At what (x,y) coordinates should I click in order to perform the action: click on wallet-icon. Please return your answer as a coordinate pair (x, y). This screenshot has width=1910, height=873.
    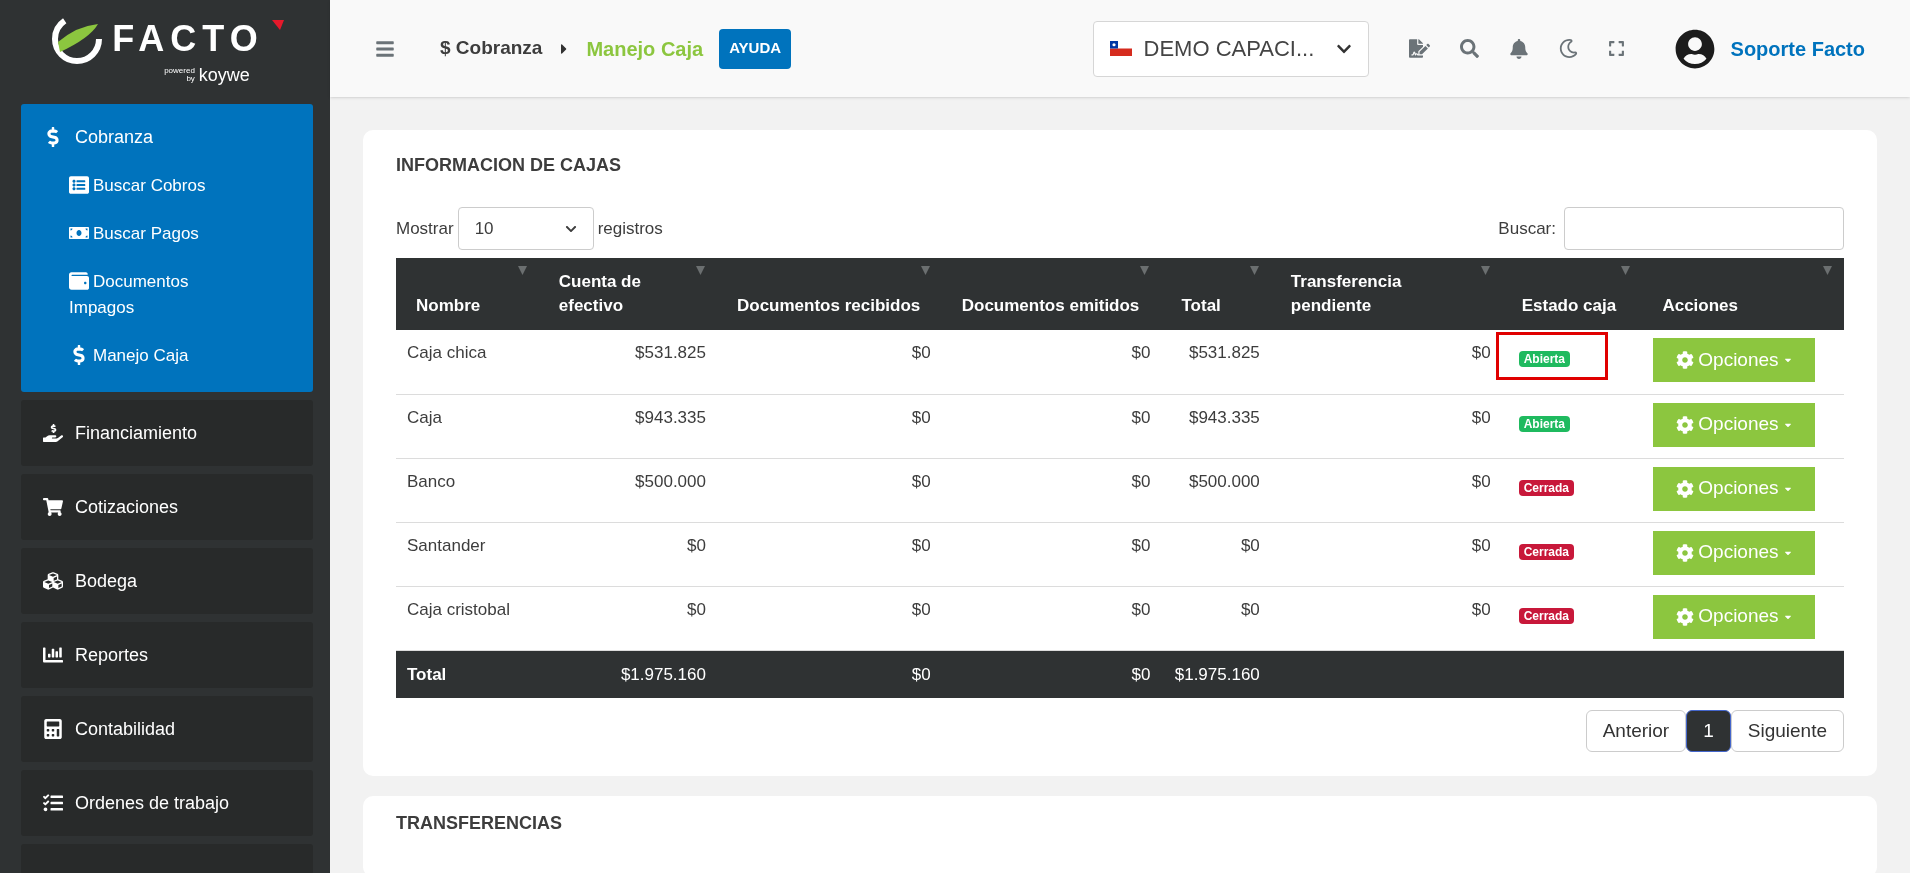
    Looking at the image, I should click on (79, 280).